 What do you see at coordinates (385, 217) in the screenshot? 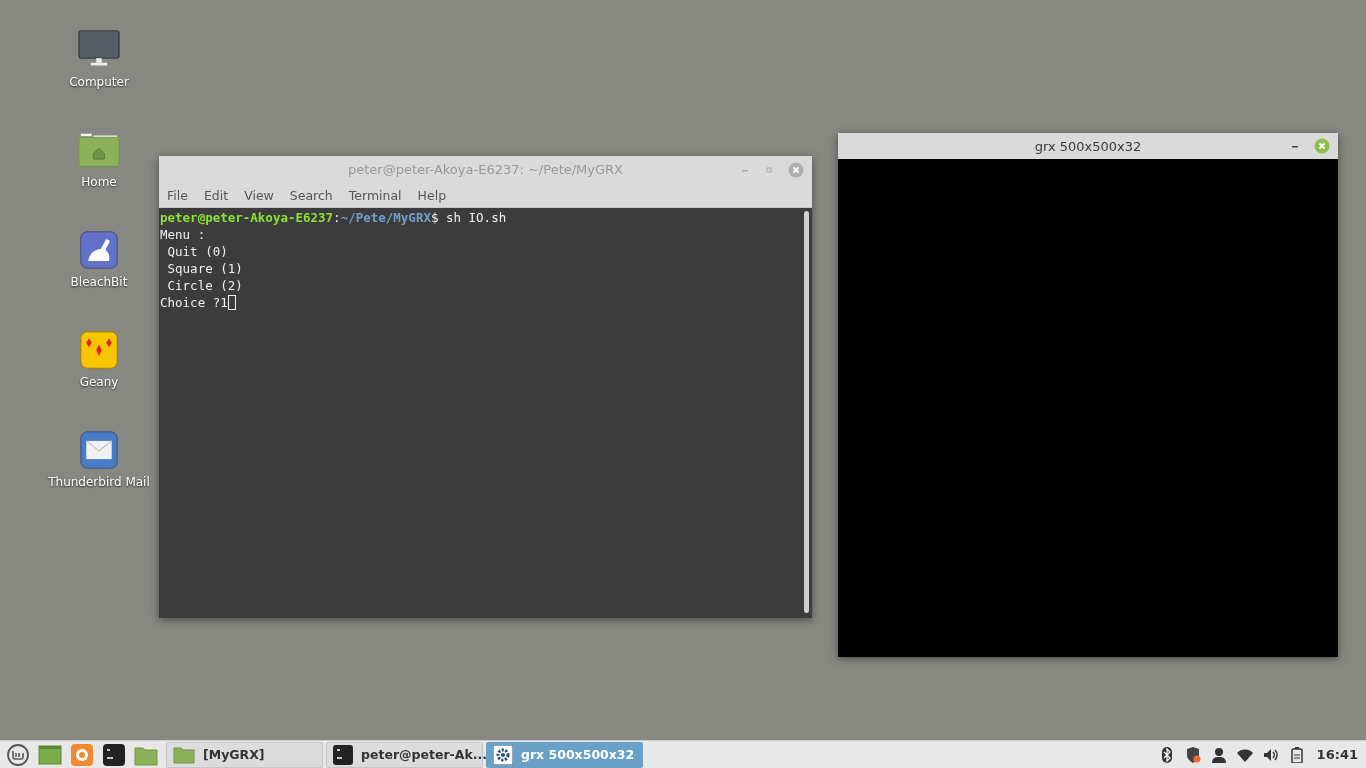
I see `prompt-path: ~/Pete/MyGRX` at bounding box center [385, 217].